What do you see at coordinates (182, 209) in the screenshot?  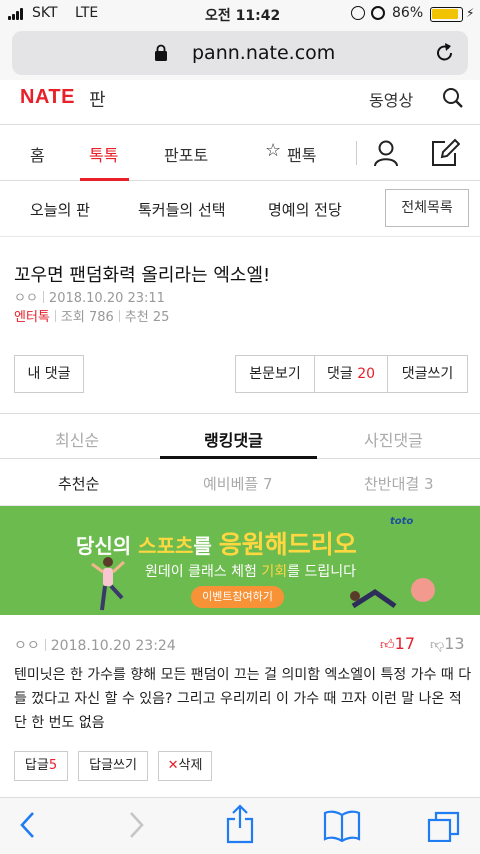 I see `subnav-talkers-choice: 톡커들의 선택` at bounding box center [182, 209].